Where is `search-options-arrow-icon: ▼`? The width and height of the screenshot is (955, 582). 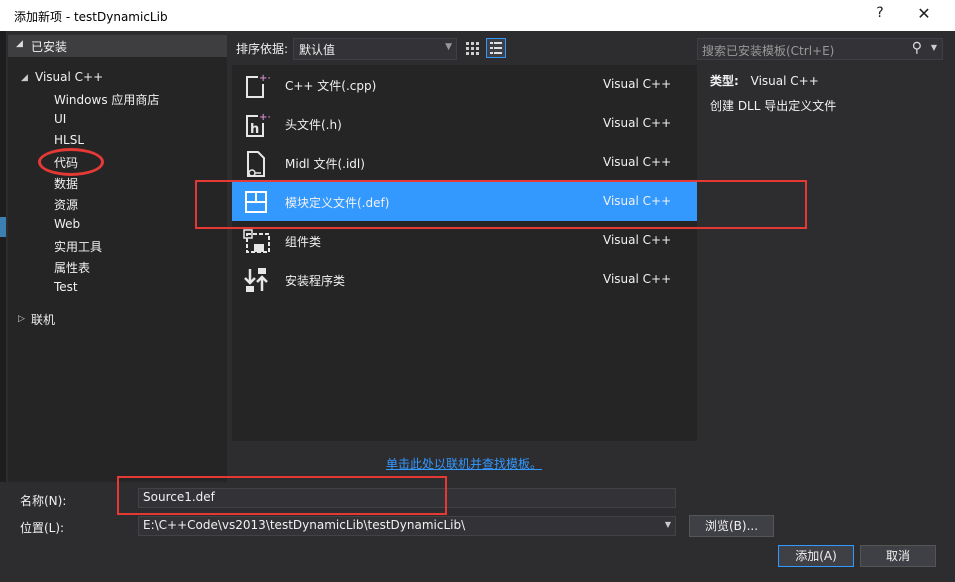 search-options-arrow-icon: ▼ is located at coordinates (934, 47).